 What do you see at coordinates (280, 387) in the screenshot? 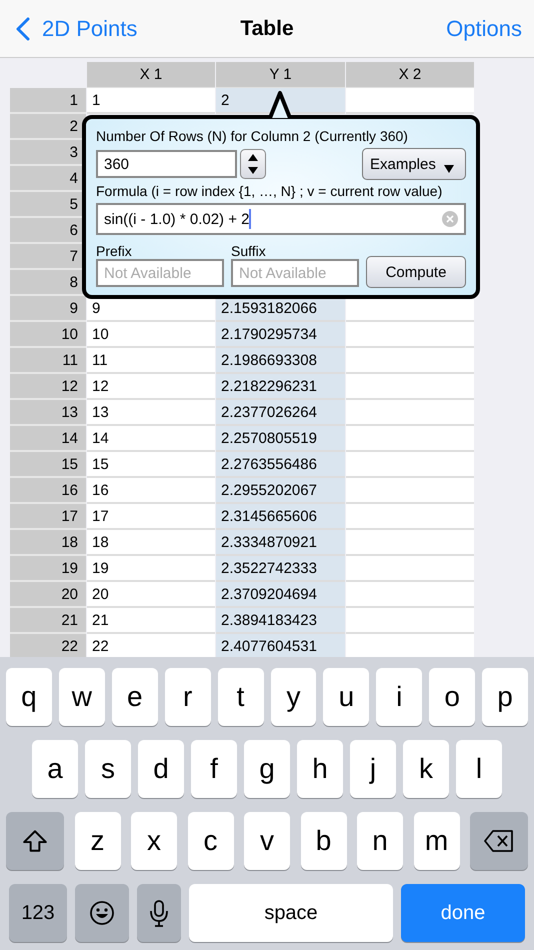
I see `table-cell: 2.2182296231` at bounding box center [280, 387].